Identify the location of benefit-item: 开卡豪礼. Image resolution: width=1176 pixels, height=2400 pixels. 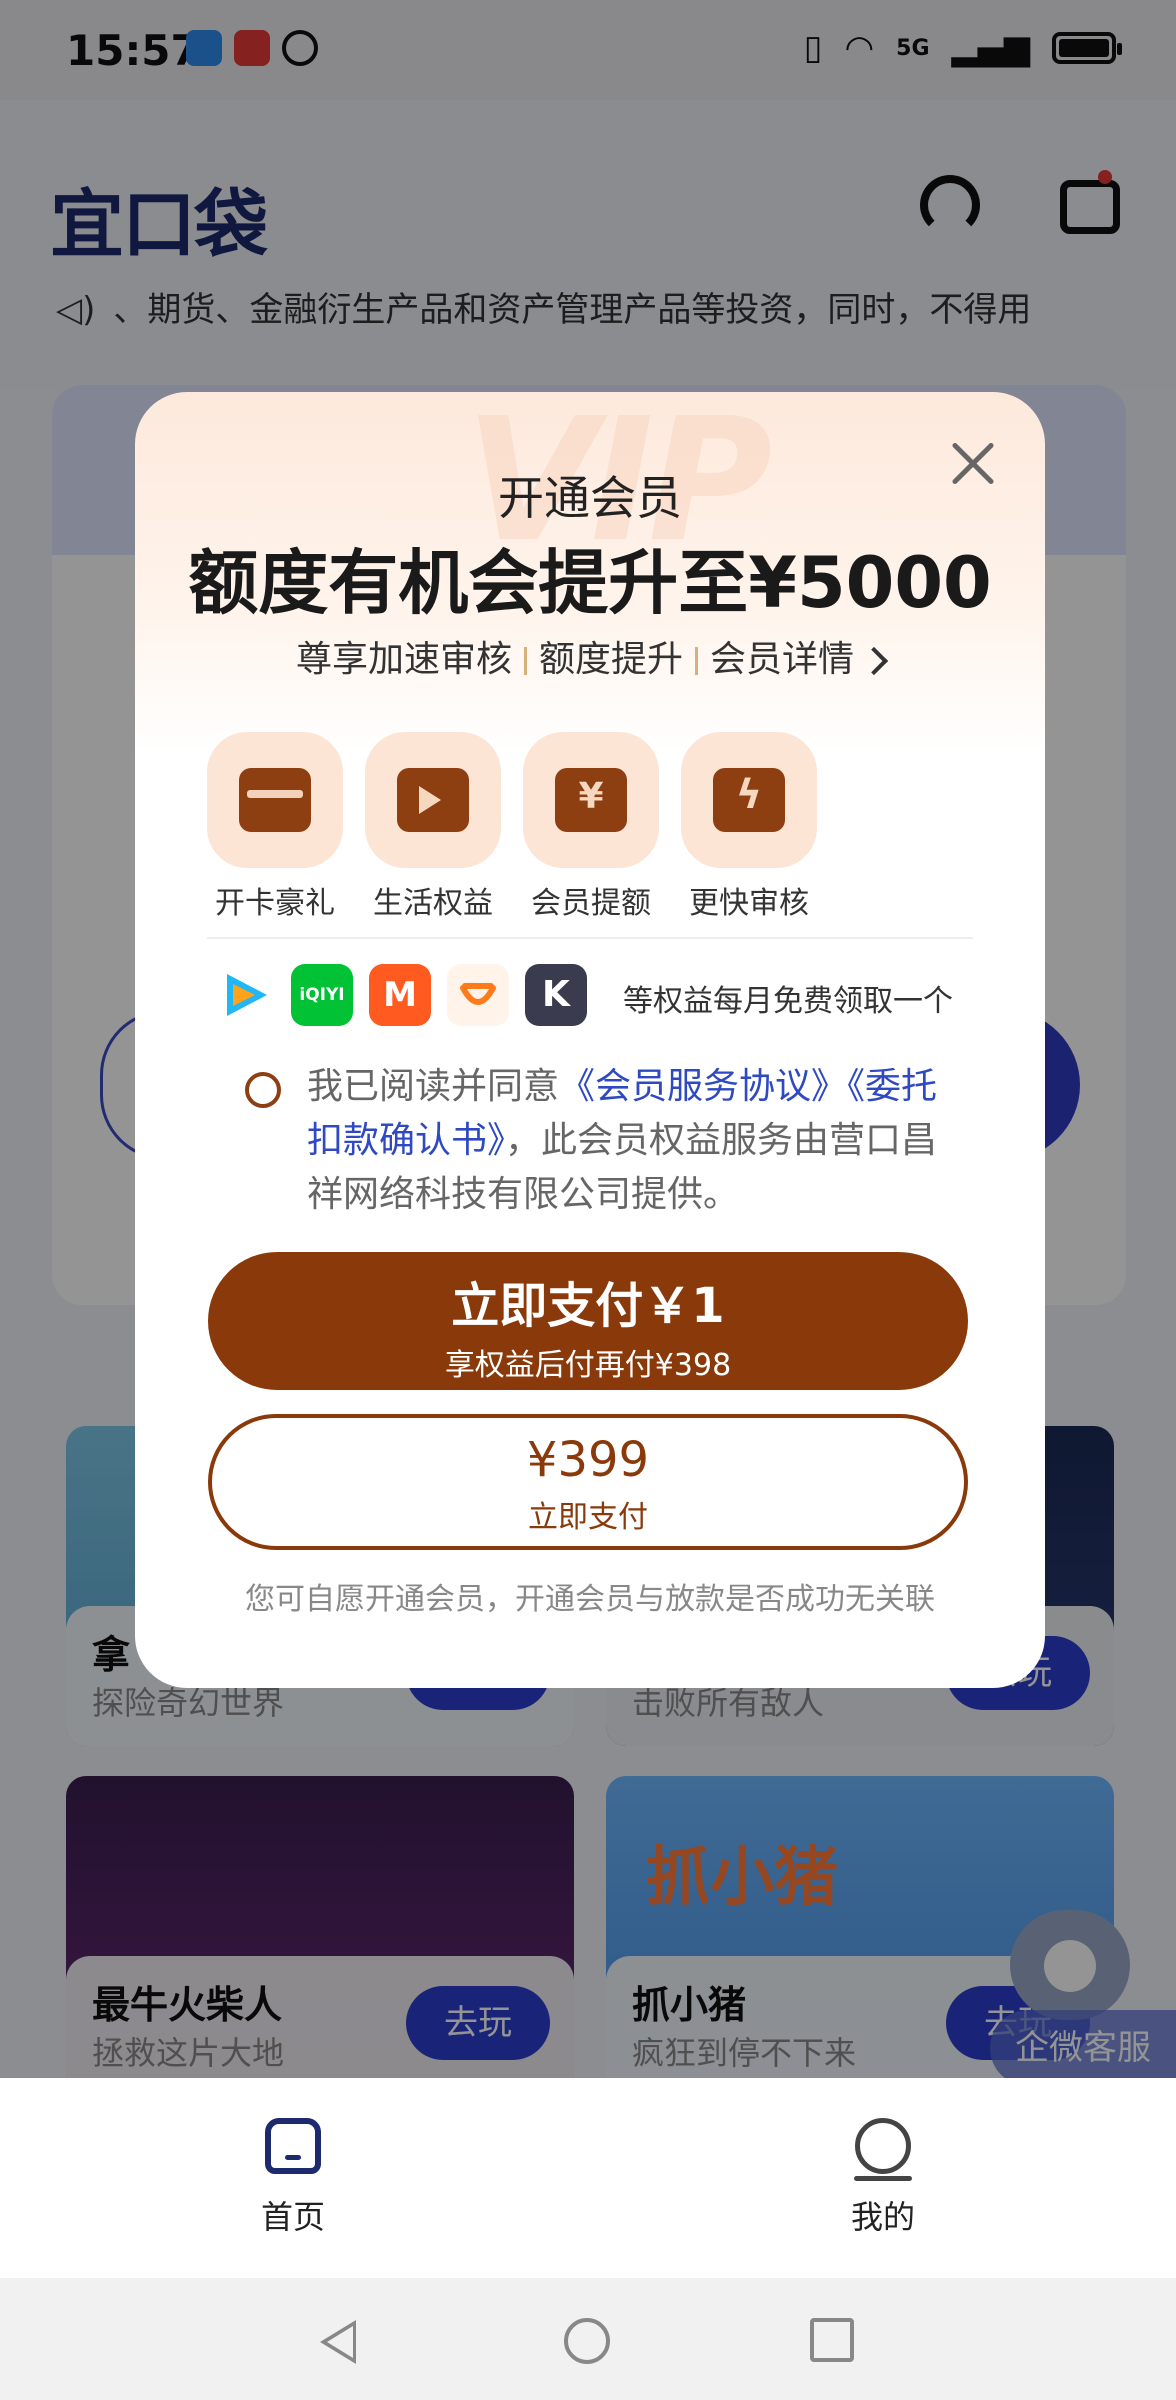
(275, 827).